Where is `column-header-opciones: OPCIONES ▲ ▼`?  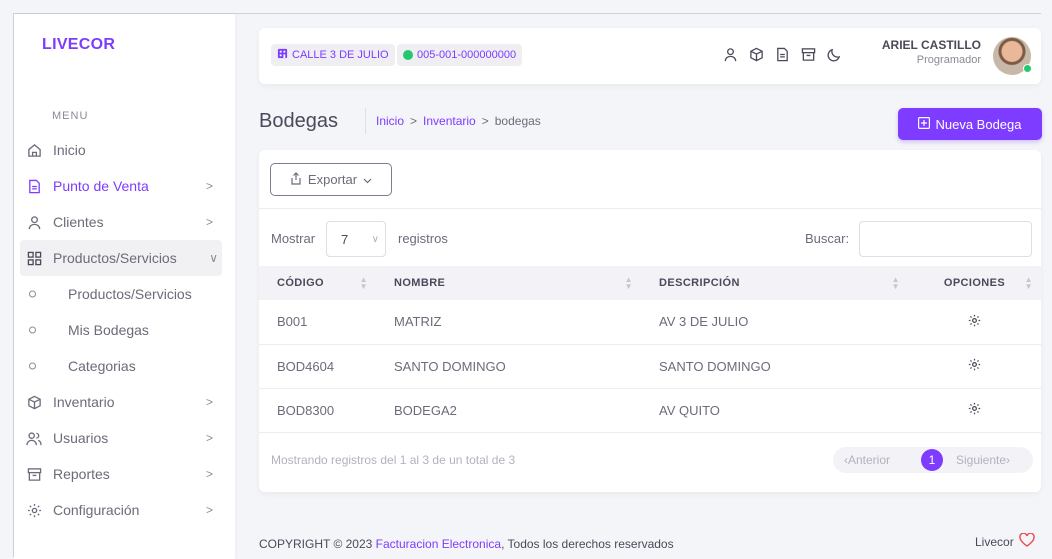
column-header-opciones: OPCIONES ▲ ▼ is located at coordinates (974, 283).